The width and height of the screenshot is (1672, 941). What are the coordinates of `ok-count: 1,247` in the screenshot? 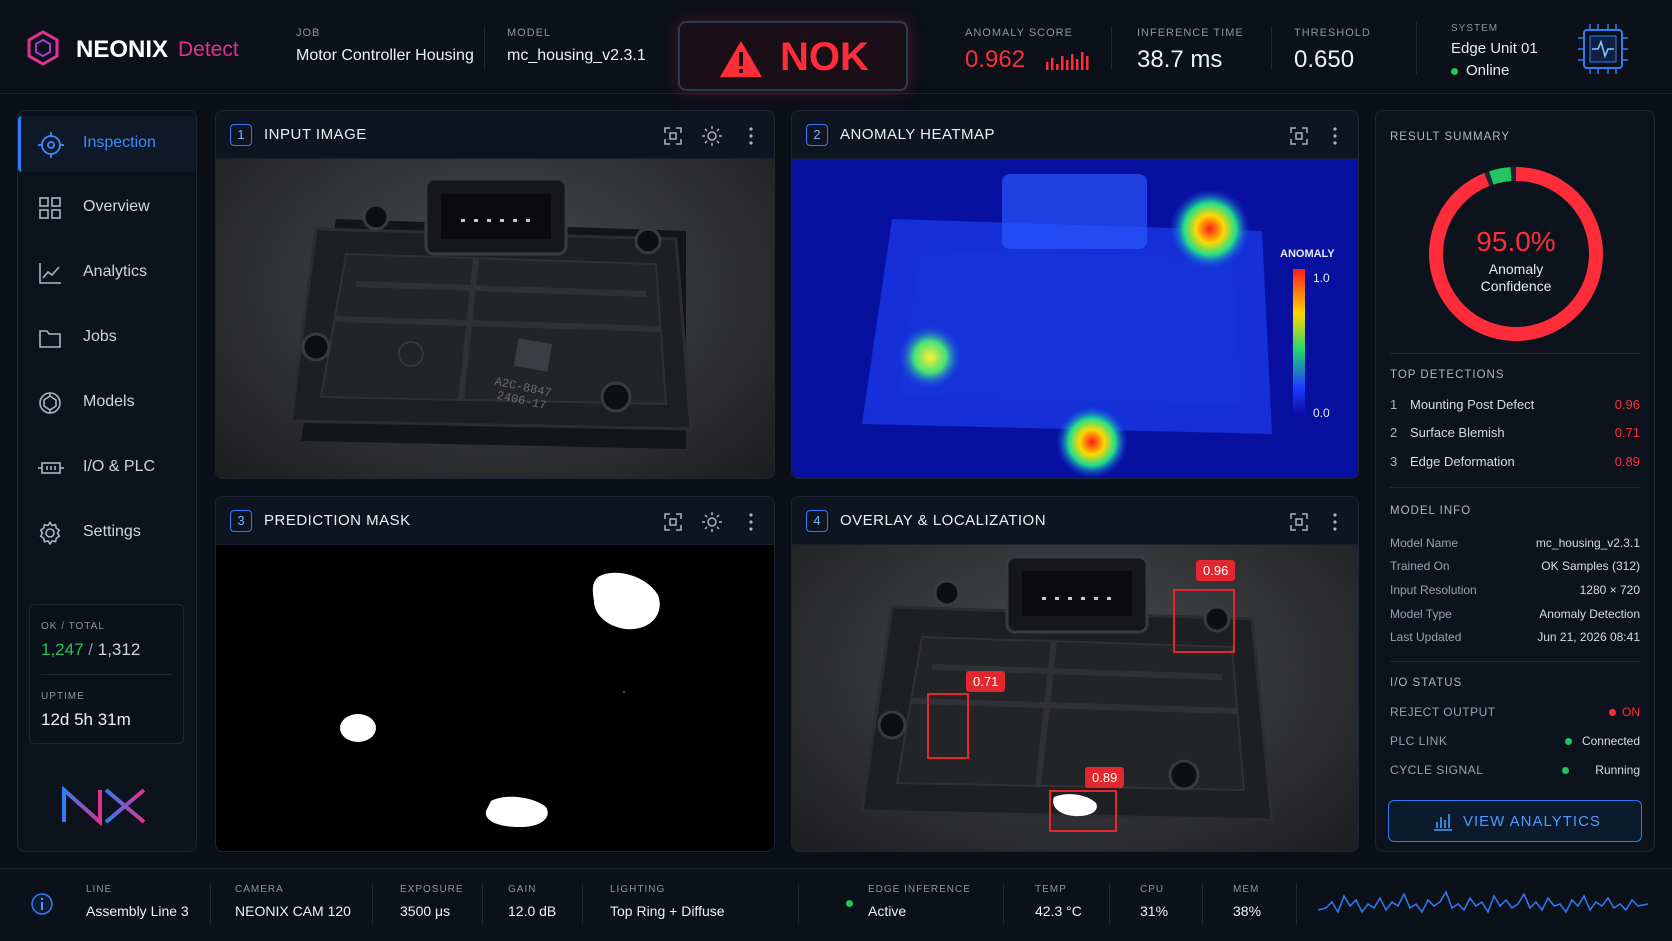 It's located at (62, 649).